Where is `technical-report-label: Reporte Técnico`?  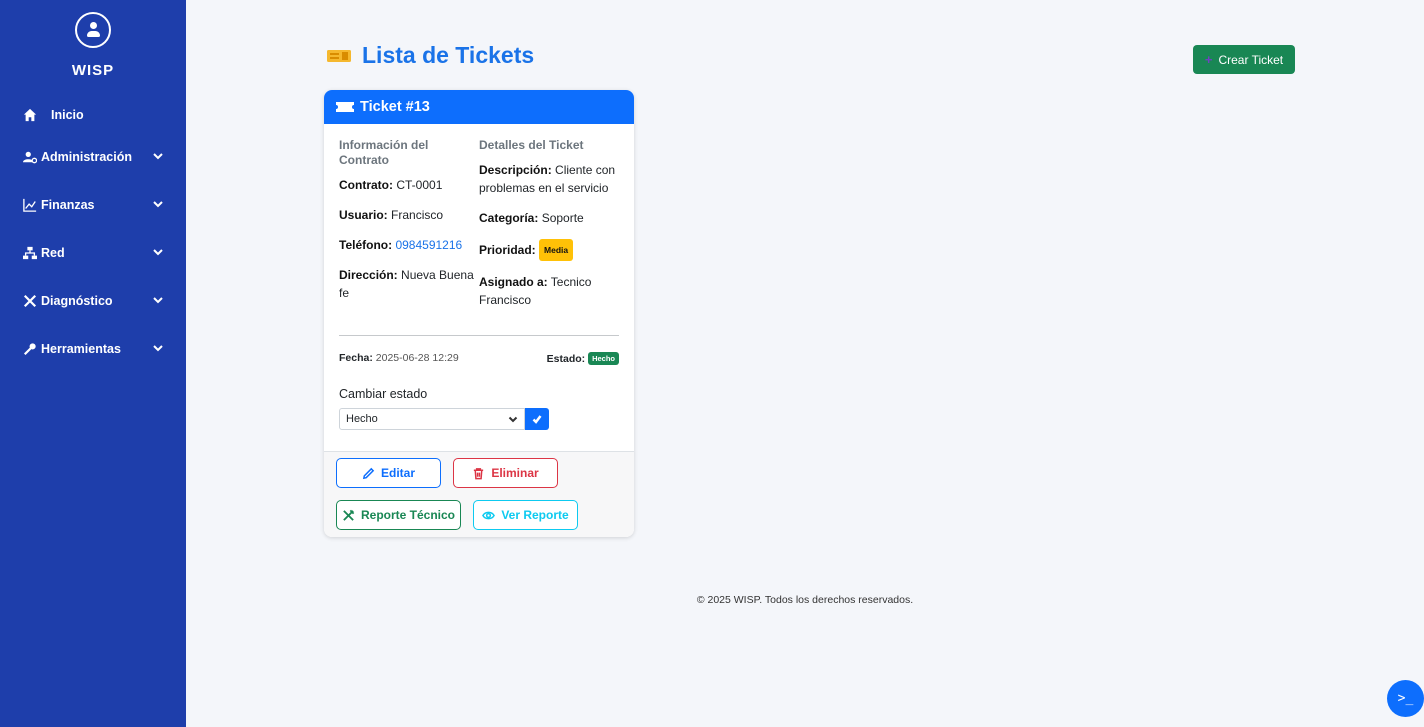
technical-report-label: Reporte Técnico is located at coordinates (408, 515).